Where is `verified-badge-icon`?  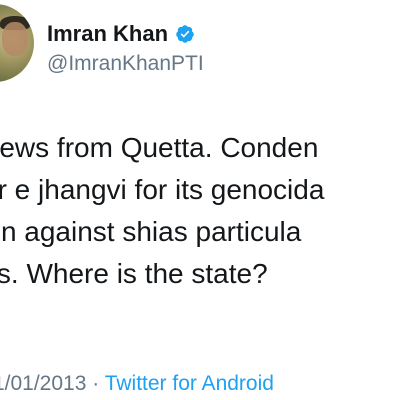
verified-badge-icon is located at coordinates (185, 34).